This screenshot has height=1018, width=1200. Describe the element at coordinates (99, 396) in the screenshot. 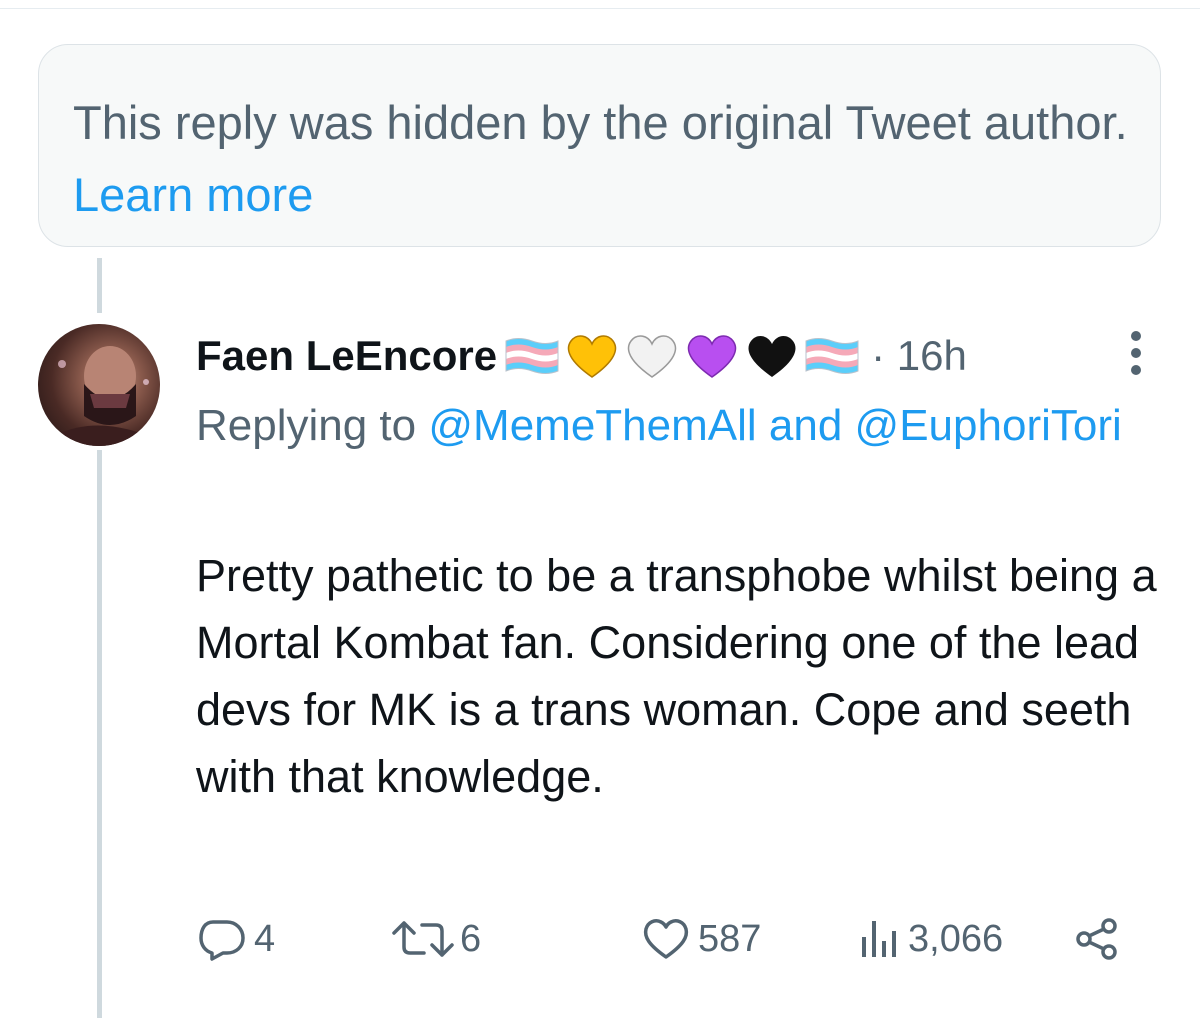

I see `avatar-image` at that location.